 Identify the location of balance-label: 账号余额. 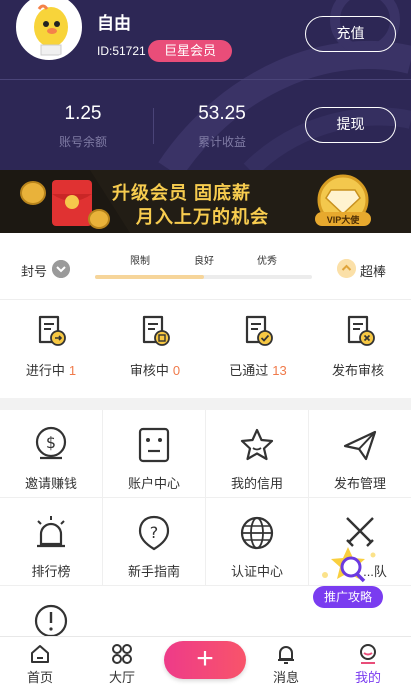
(82, 142).